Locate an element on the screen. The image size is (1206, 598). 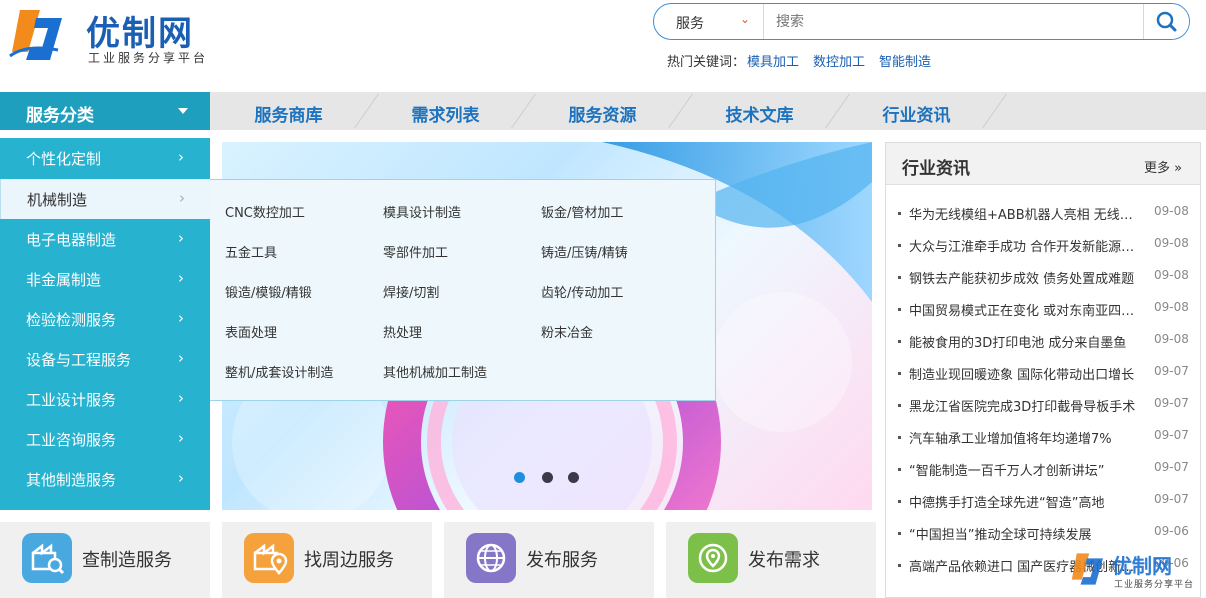
sidebar-item-label: 电子电器制造 is located at coordinates (71, 240).